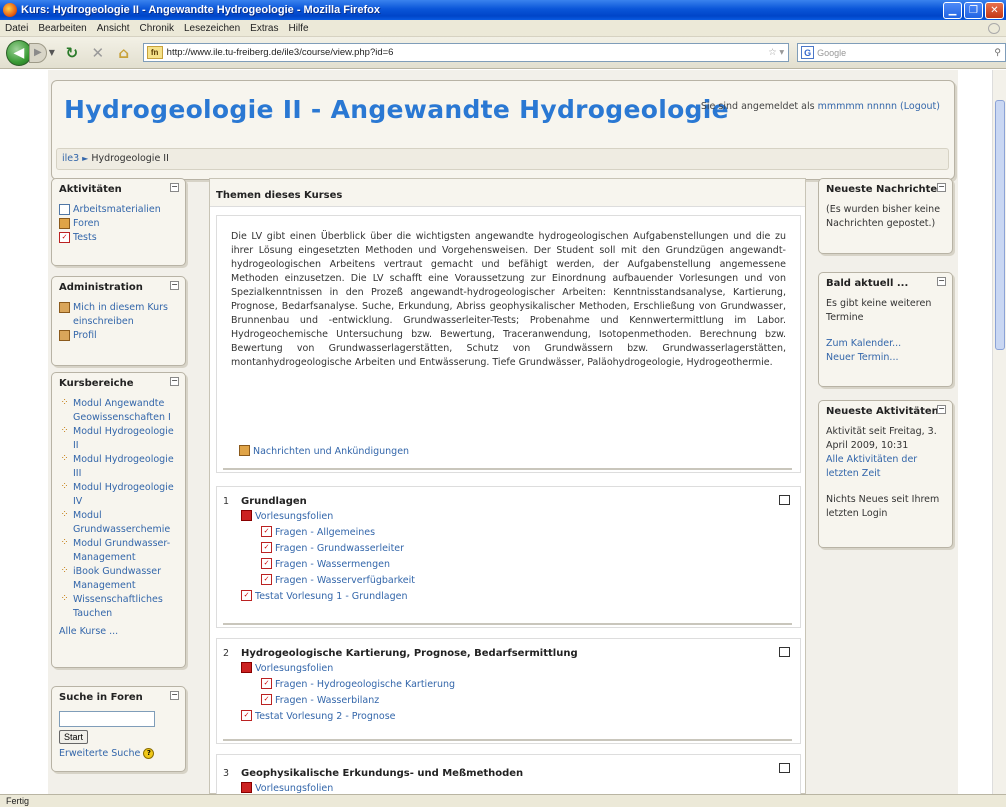 The width and height of the screenshot is (1006, 807). I want to click on link-quiz: Fragen - Grundwasserleiter, so click(339, 549).